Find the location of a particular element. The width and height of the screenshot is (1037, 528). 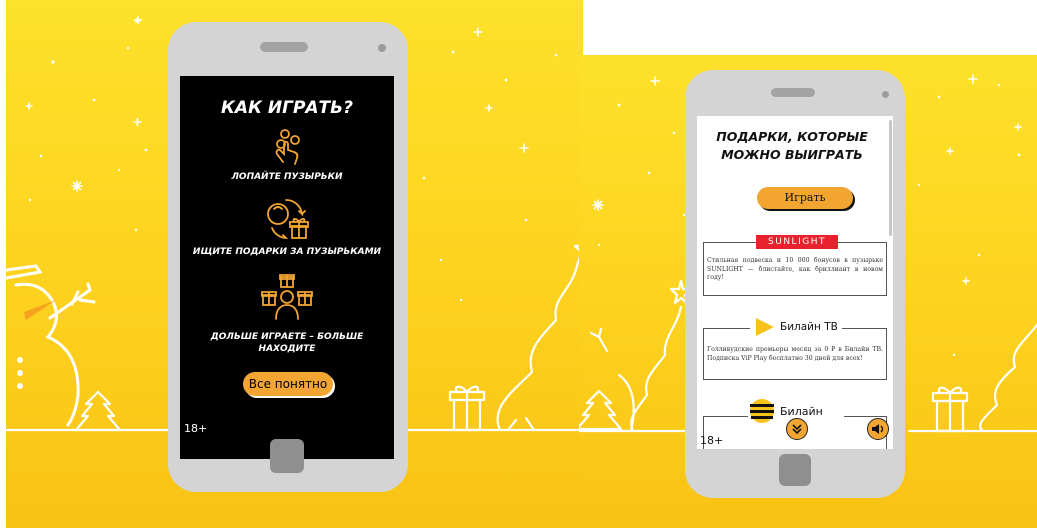

speaker-icon is located at coordinates (878, 429).